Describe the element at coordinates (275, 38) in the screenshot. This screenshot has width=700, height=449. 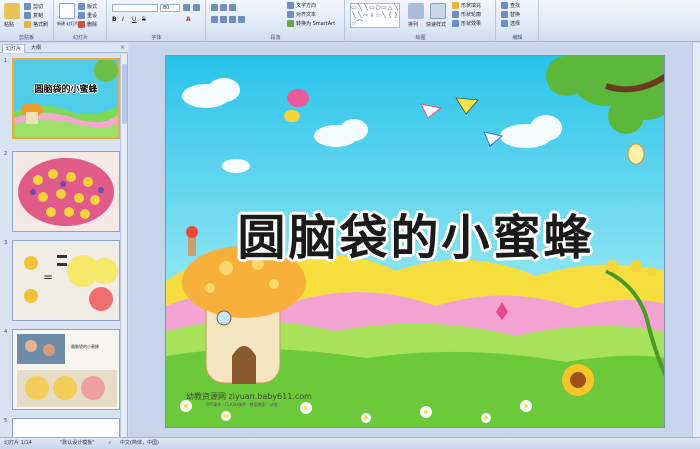
I see `paragraph-group-label: 段落` at that location.